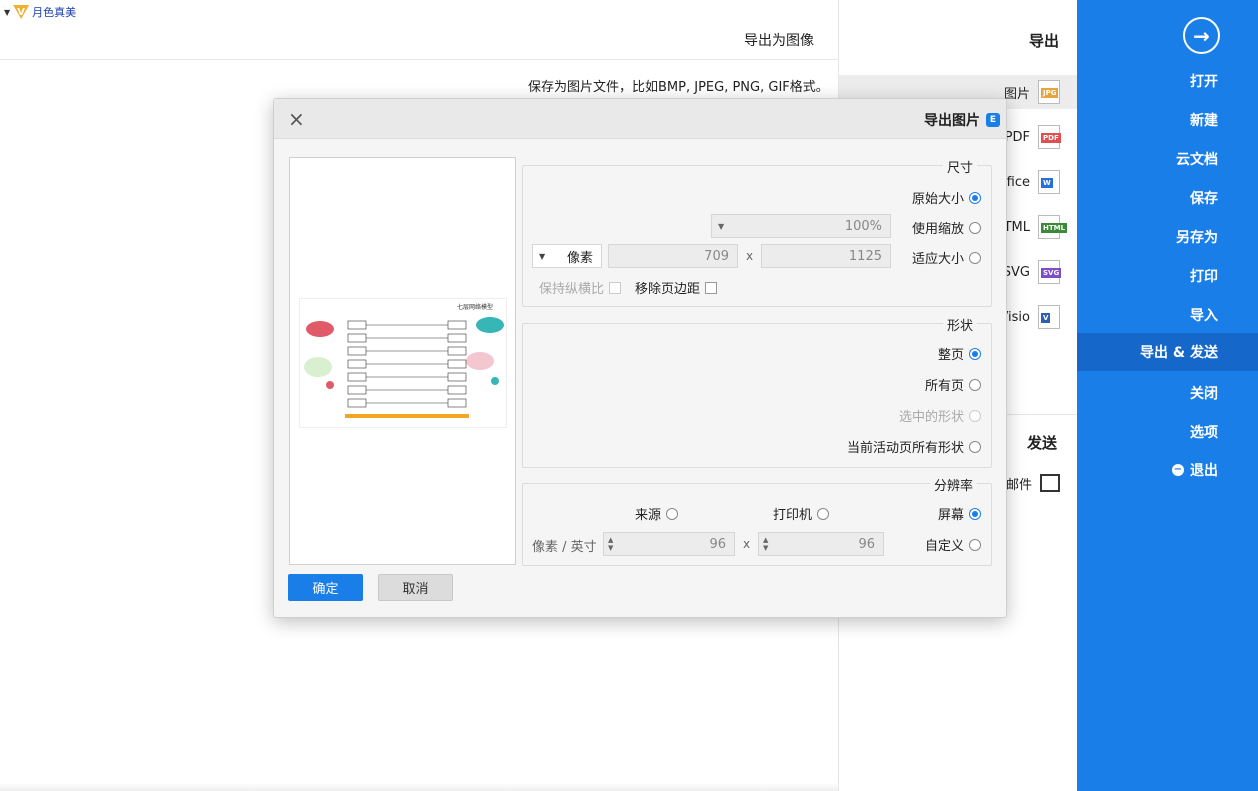 The width and height of the screenshot is (1258, 791). I want to click on back-arrow-icon: →, so click(1201, 35).